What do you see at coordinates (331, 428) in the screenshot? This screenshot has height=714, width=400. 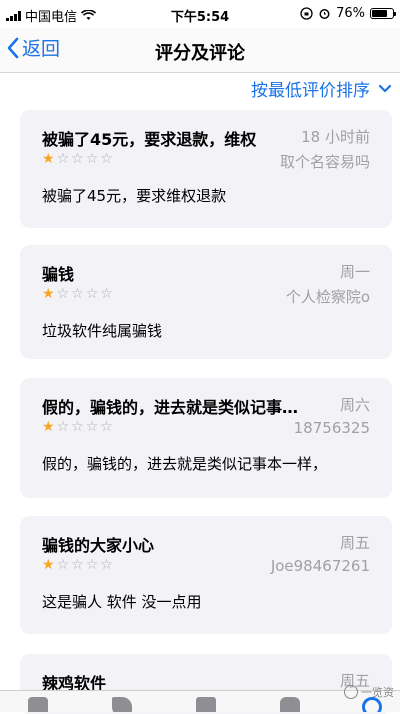 I see `review-author: 18756325` at bounding box center [331, 428].